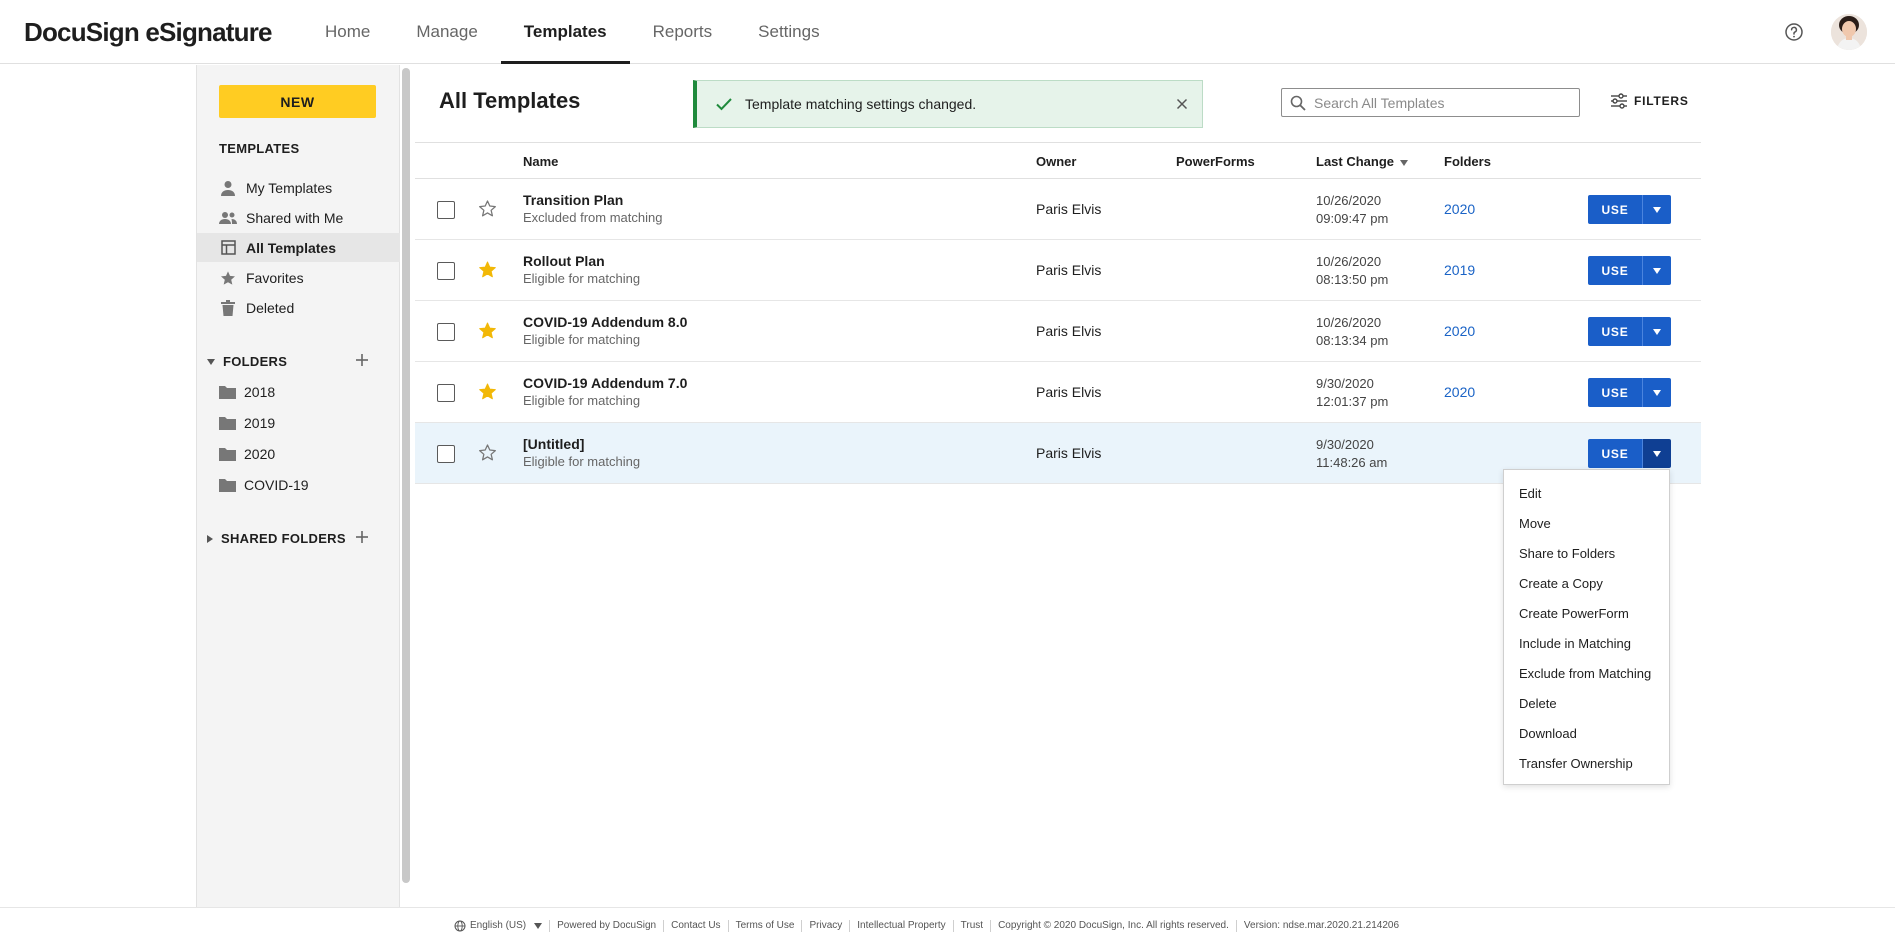  What do you see at coordinates (1352, 401) in the screenshot?
I see `last-change-time: 12:01:37 pm` at bounding box center [1352, 401].